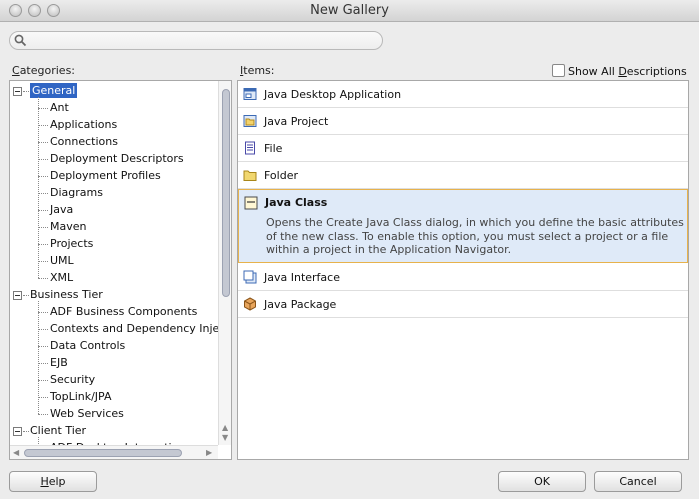 The width and height of the screenshot is (699, 499). What do you see at coordinates (72, 380) in the screenshot?
I see `tree-leaf-node: Security` at bounding box center [72, 380].